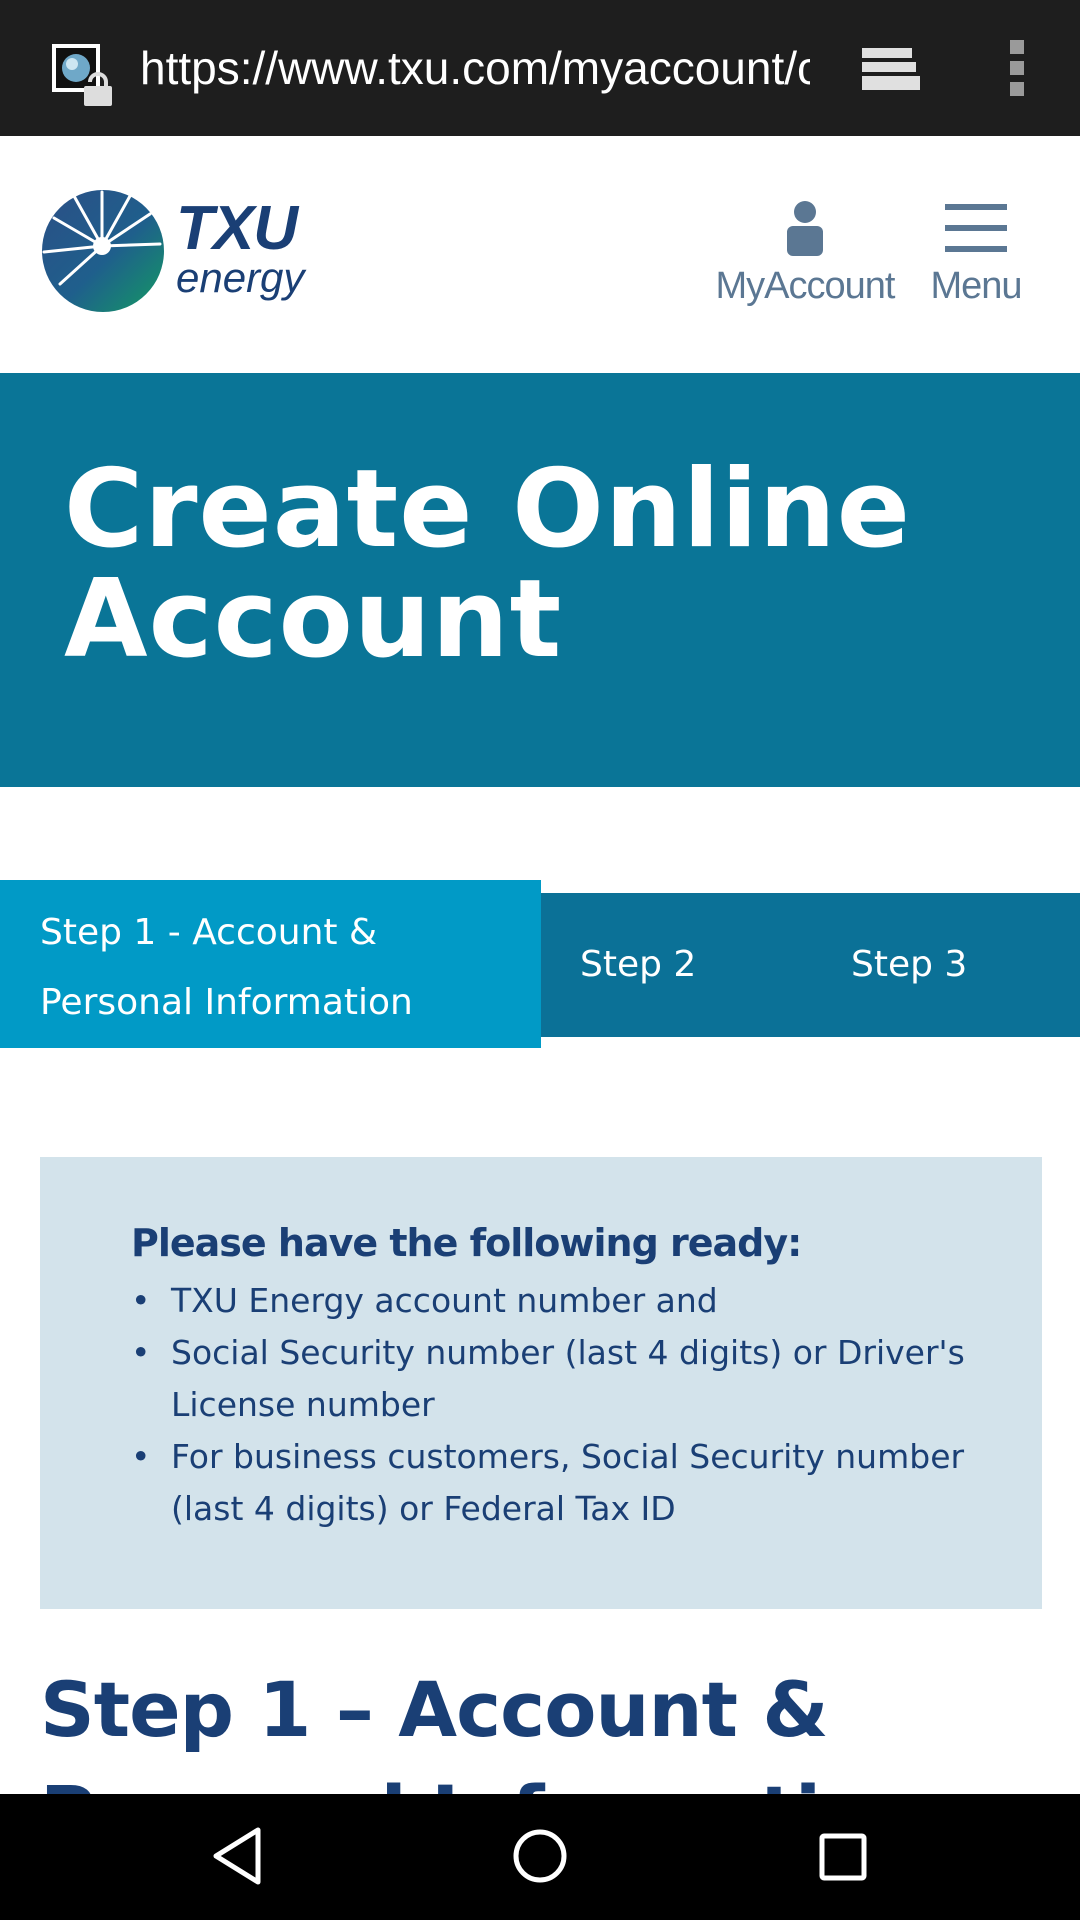 The image size is (1080, 1920). Describe the element at coordinates (238, 1856) in the screenshot. I see `back-icon` at that location.